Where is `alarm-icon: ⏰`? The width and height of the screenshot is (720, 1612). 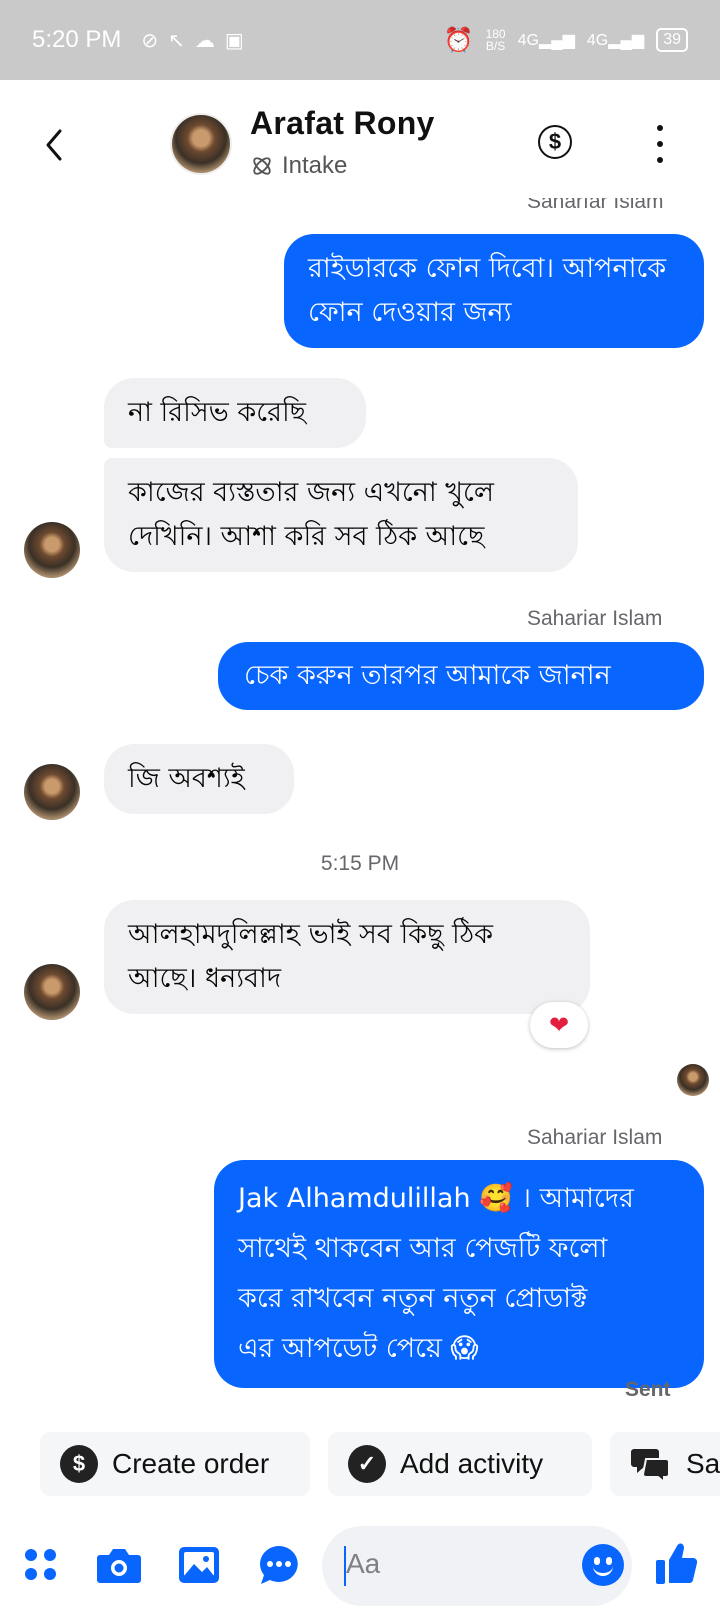
alarm-icon: ⏰ is located at coordinates (458, 40).